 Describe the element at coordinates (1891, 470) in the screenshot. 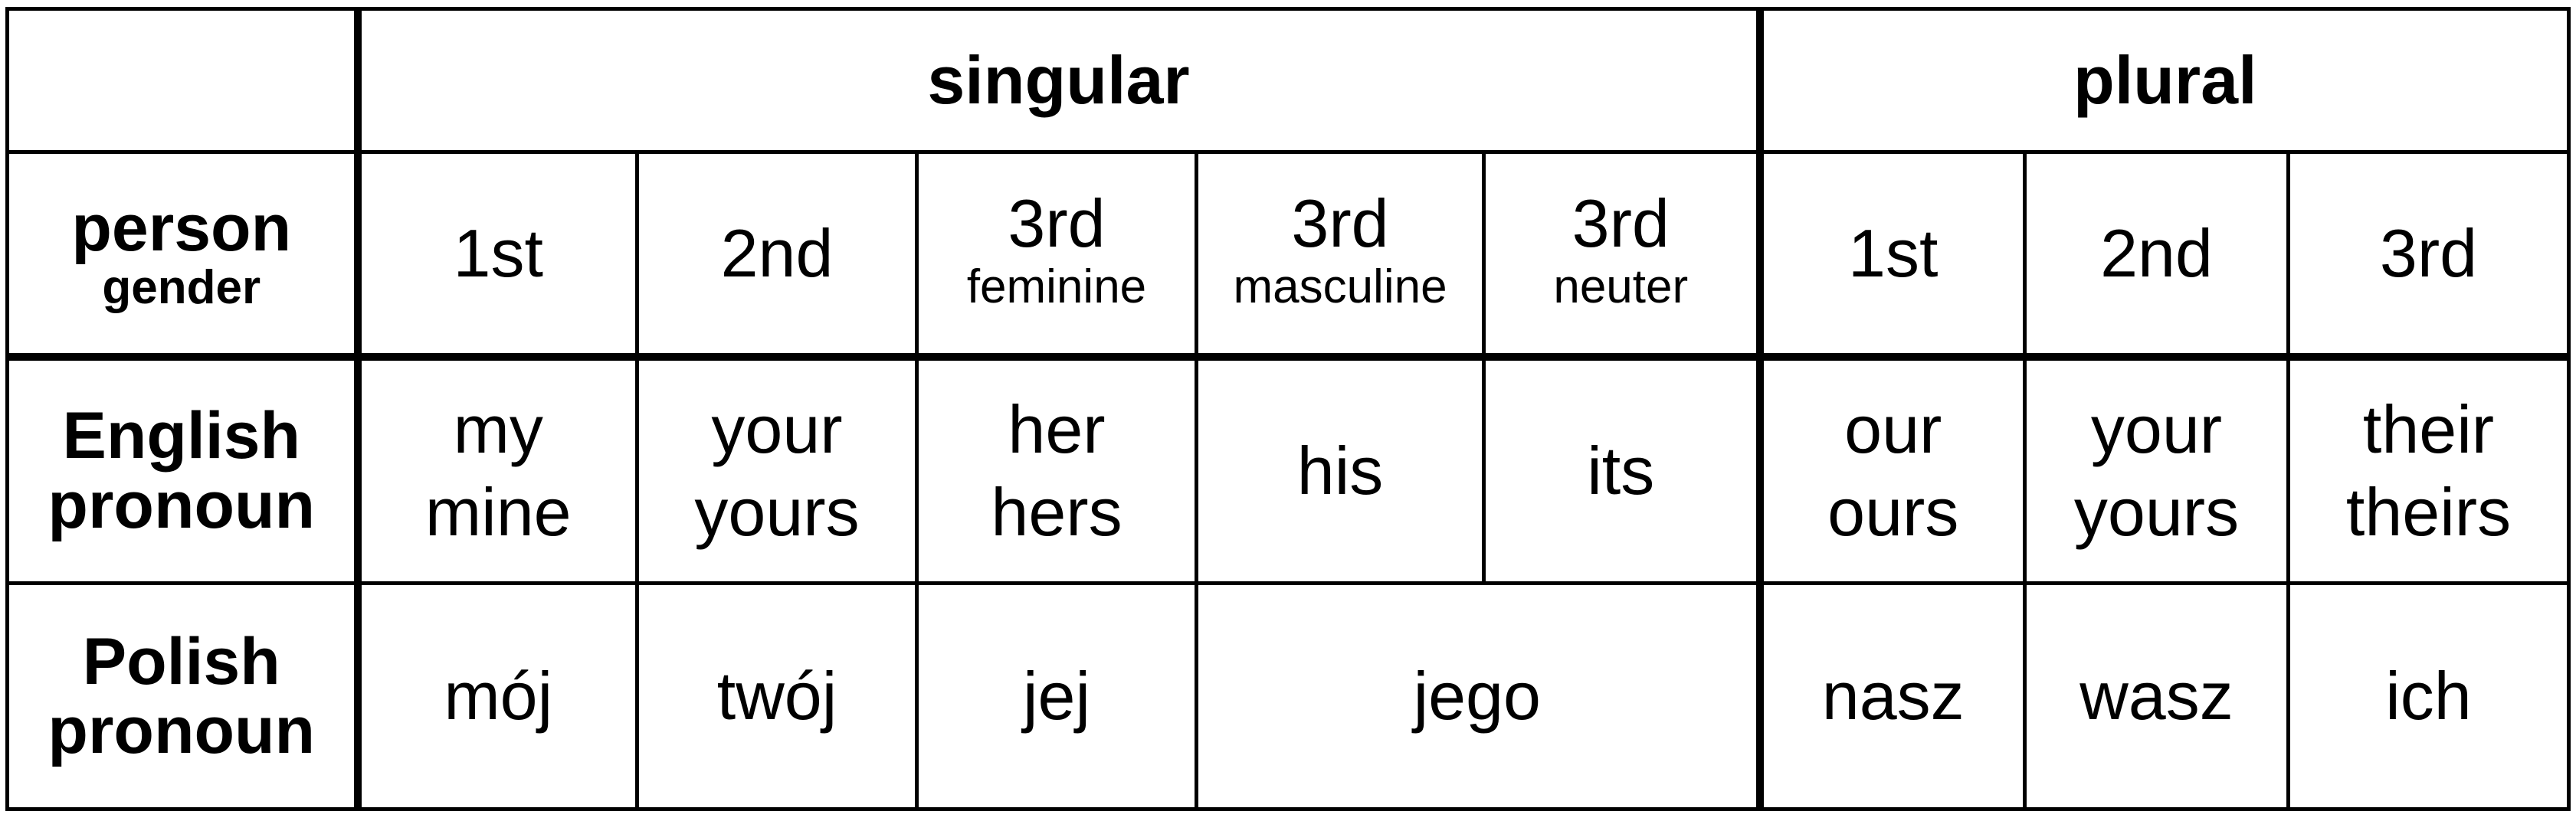

I see `english-cell: our ours` at that location.